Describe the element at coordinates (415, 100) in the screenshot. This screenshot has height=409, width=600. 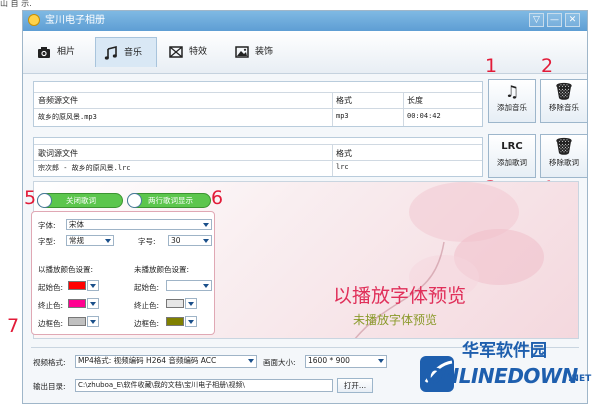
I see `music-col-header-length: 长度` at that location.